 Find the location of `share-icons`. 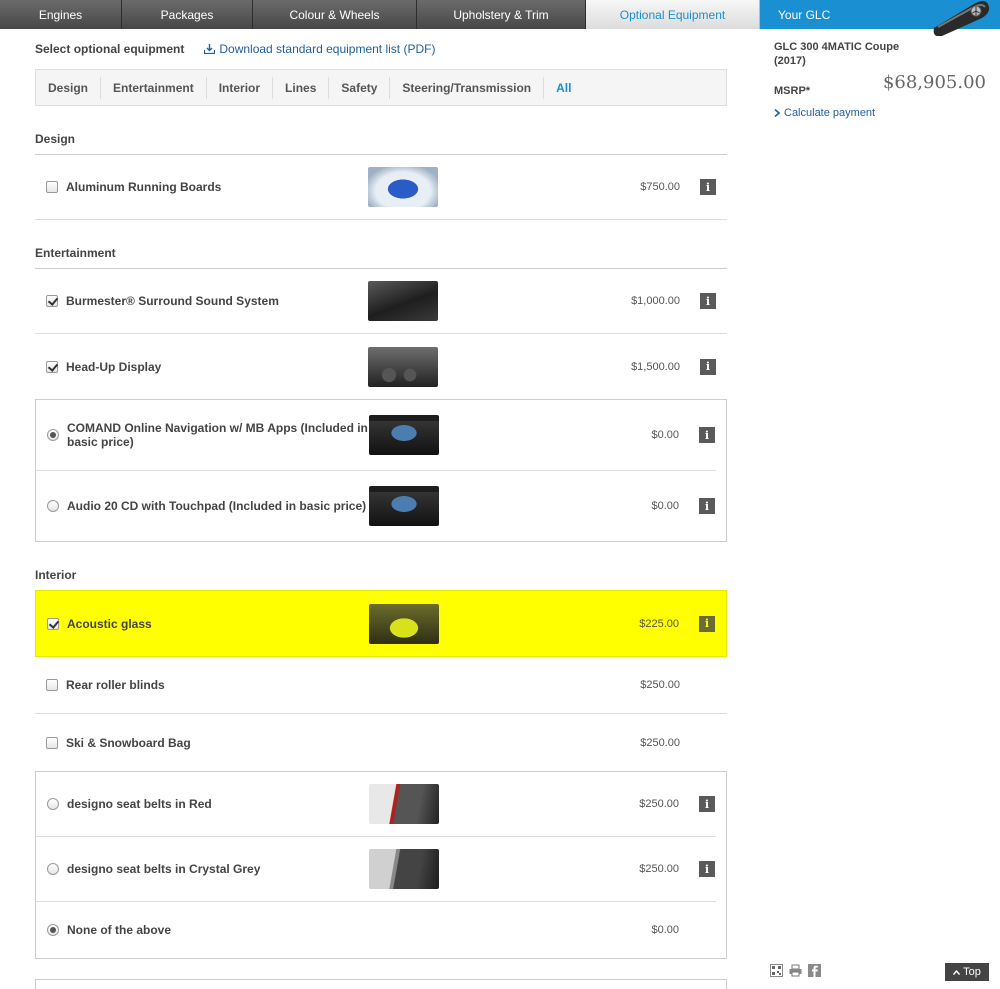

share-icons is located at coordinates (795, 970).